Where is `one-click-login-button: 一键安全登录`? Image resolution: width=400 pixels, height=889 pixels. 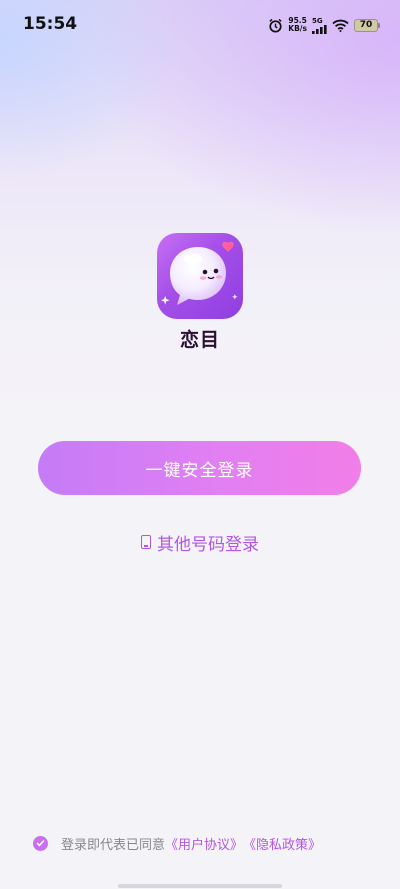
one-click-login-button: 一键安全登录 is located at coordinates (199, 468).